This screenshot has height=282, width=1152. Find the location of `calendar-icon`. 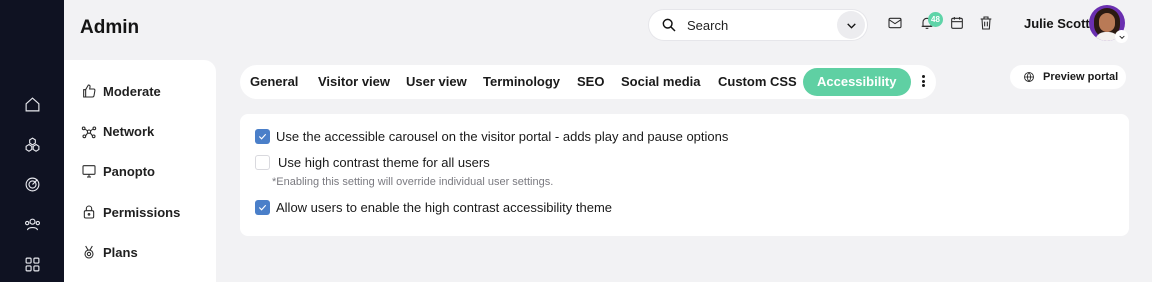

calendar-icon is located at coordinates (958, 24).